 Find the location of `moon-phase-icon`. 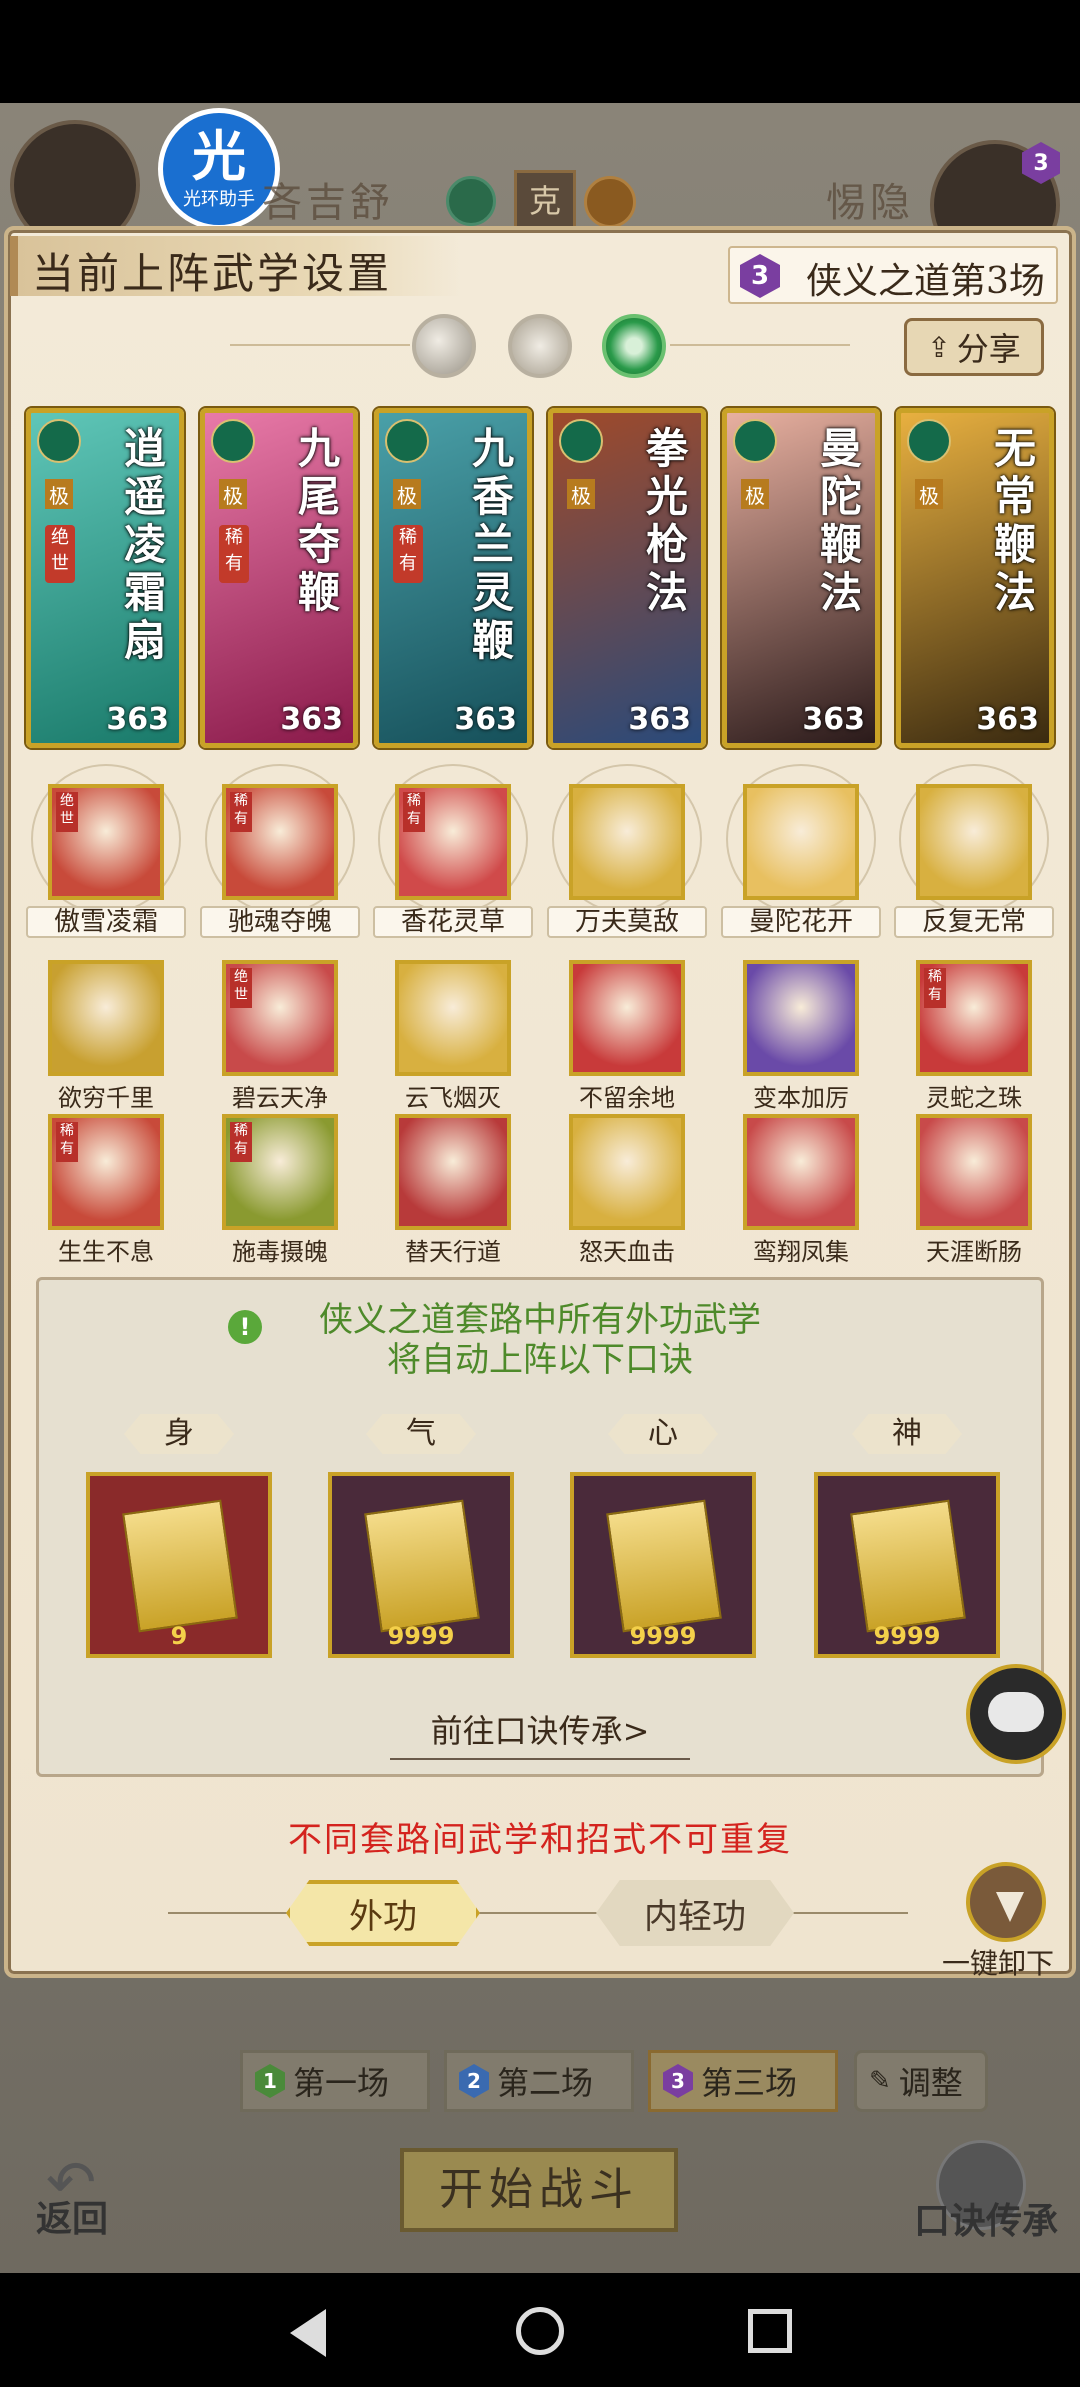

moon-phase-icon is located at coordinates (444, 346).